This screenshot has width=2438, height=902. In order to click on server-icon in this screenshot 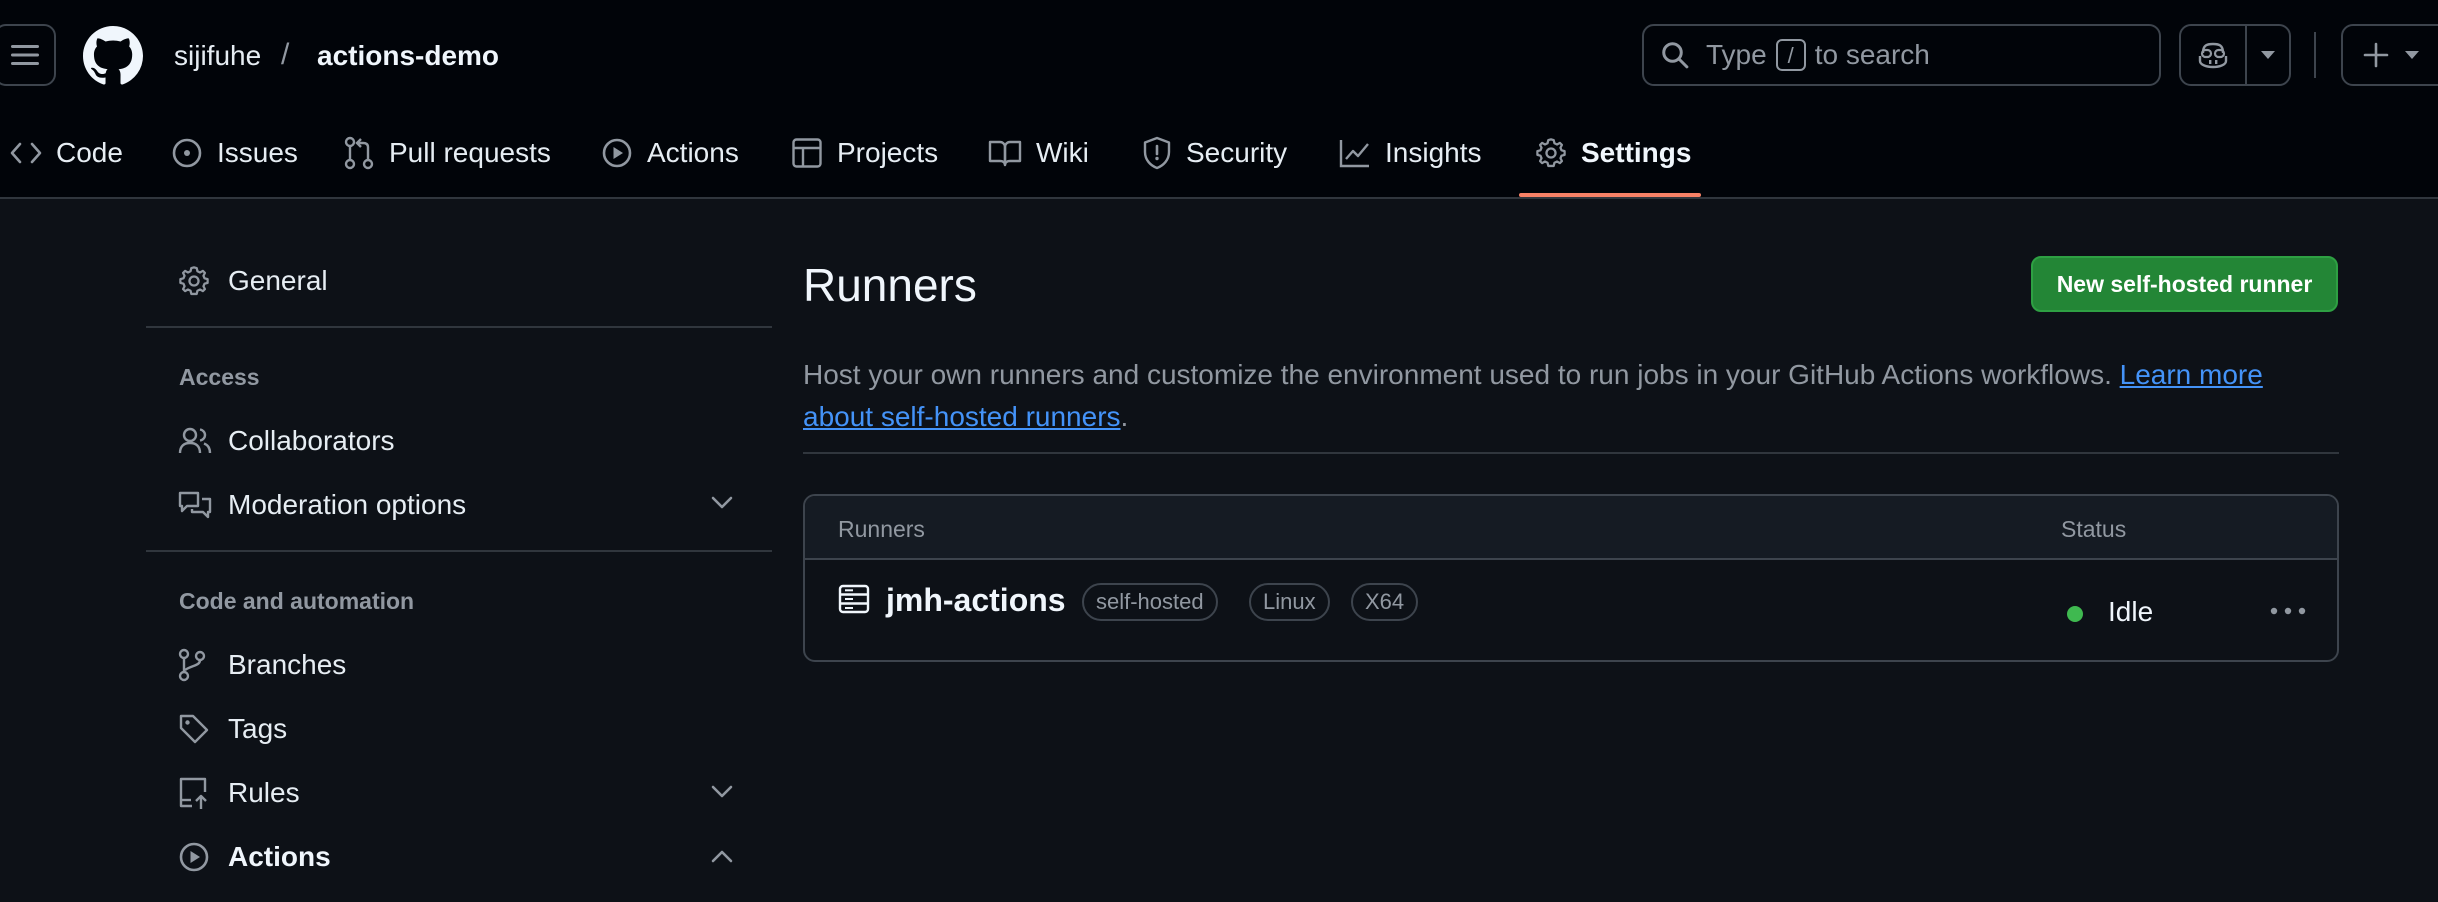, I will do `click(854, 599)`.